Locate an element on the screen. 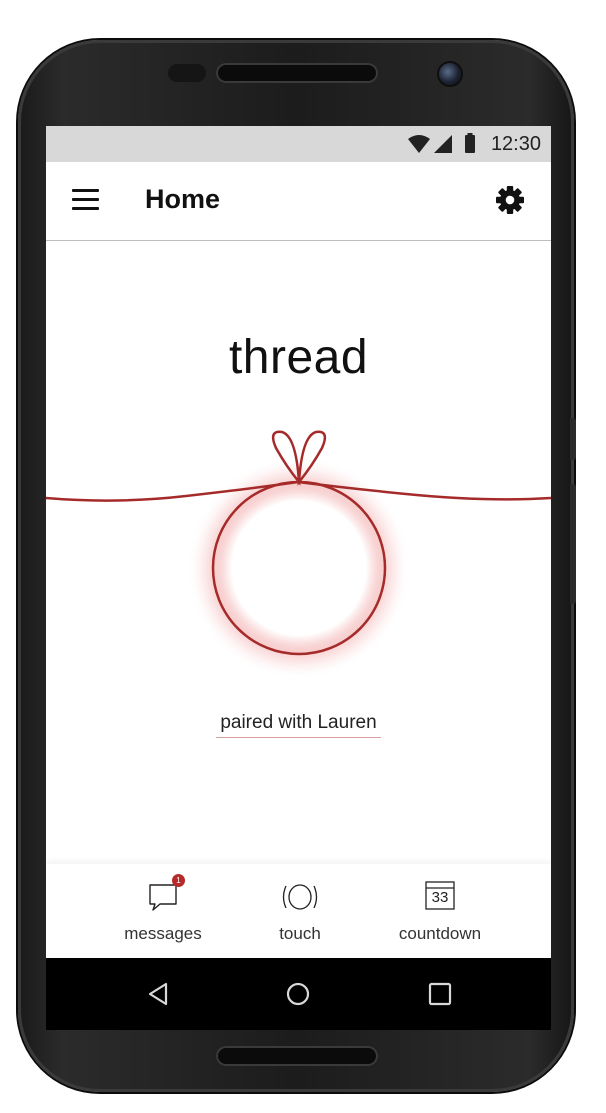 This screenshot has height=1113, width=606. message-badge: 1 is located at coordinates (178, 880).